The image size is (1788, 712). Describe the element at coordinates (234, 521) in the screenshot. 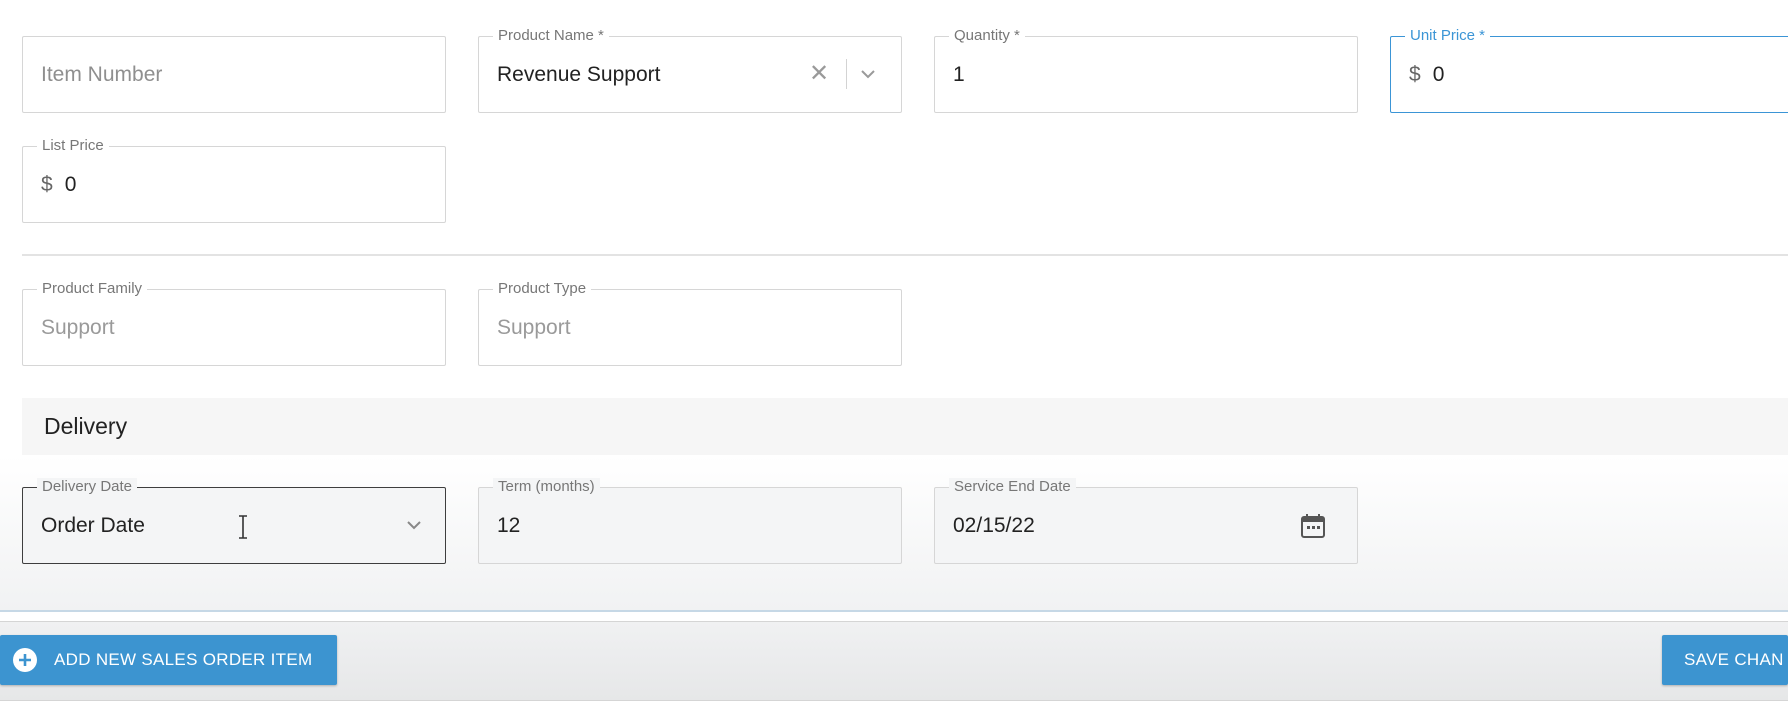

I see `delivery-date-select: Delivery Date Order Date` at that location.